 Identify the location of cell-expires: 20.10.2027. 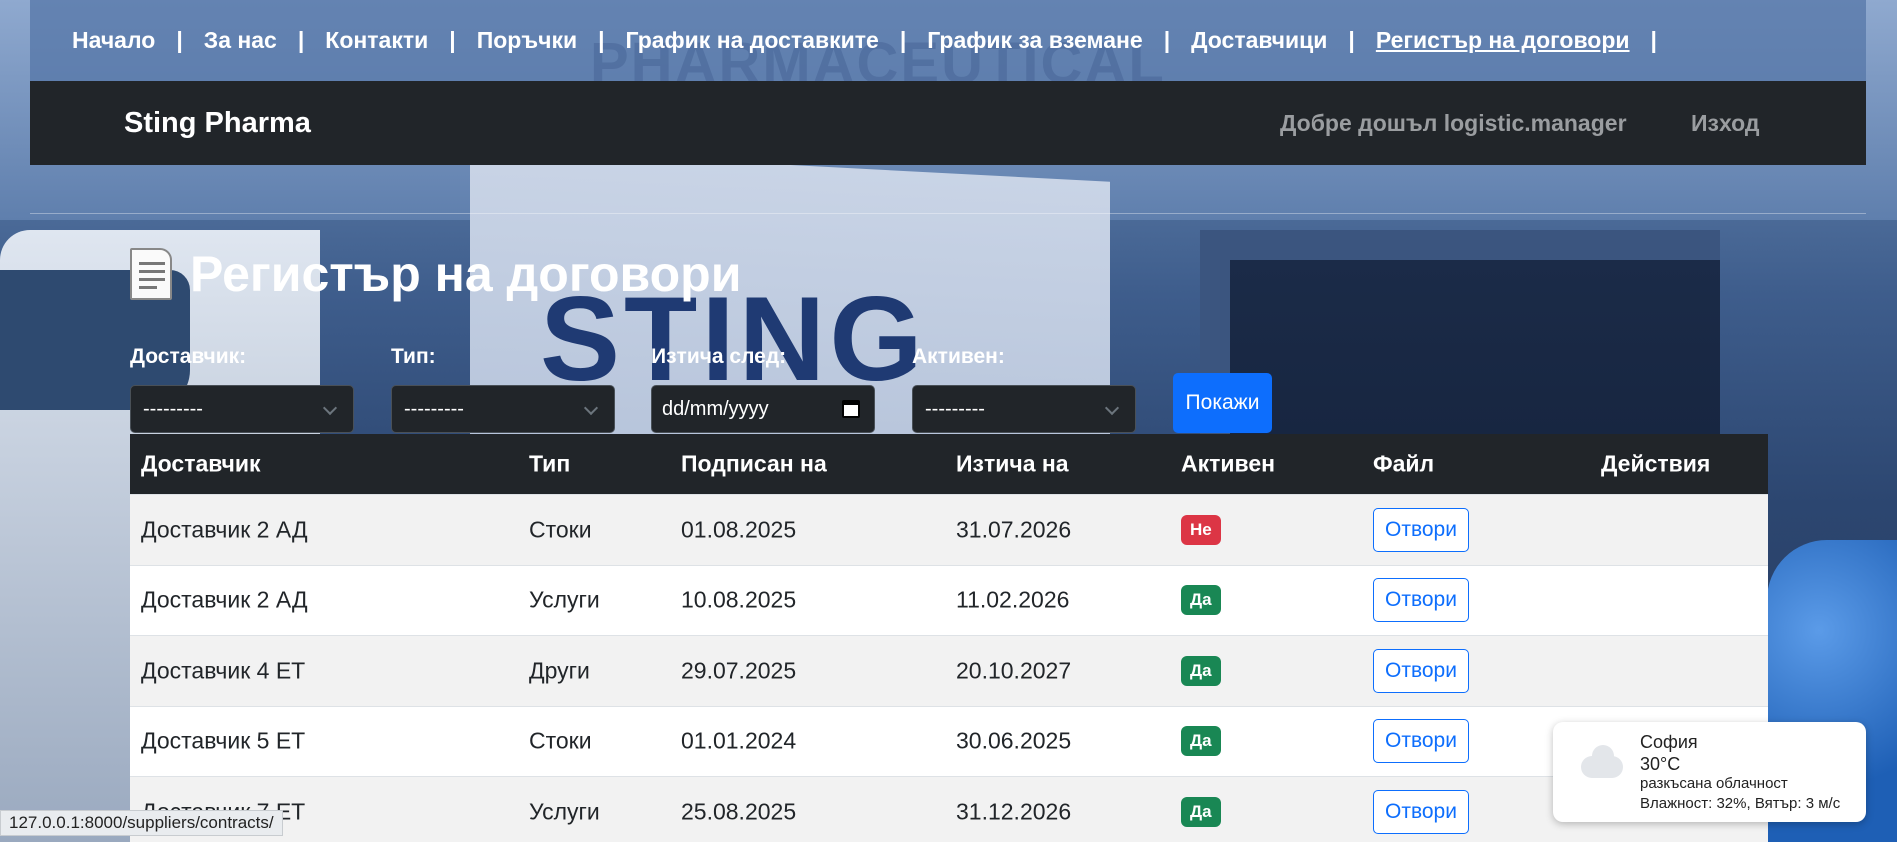
(1014, 670).